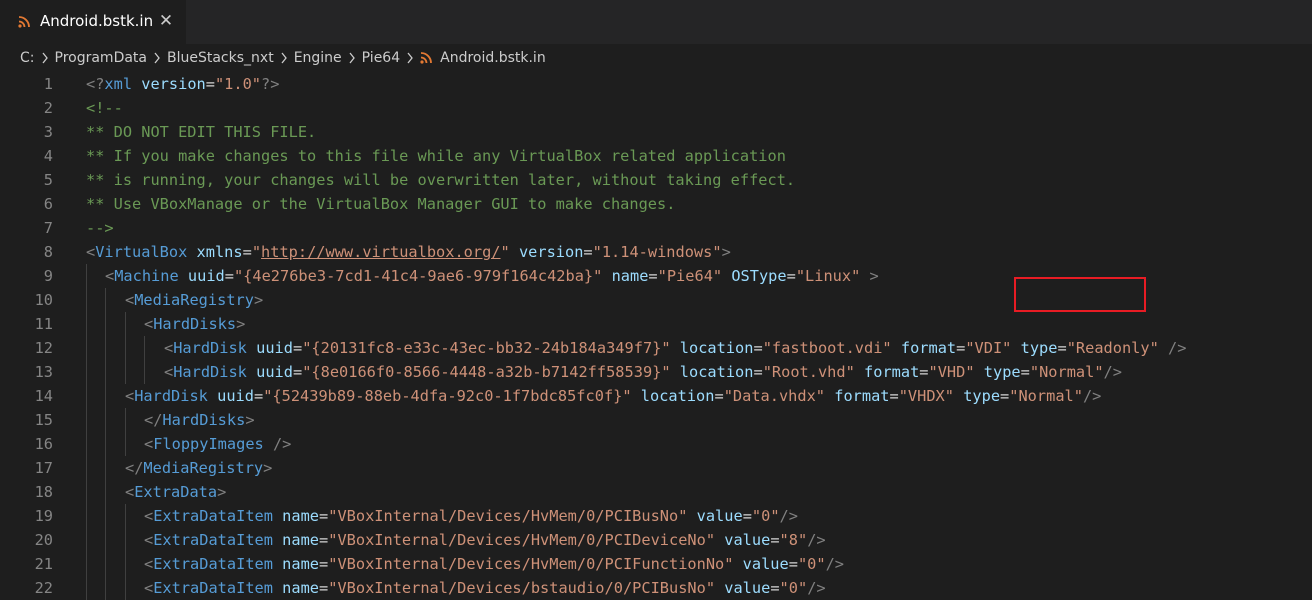 The image size is (1312, 600). I want to click on breadcrumb-item-programdata: ProgramData, so click(101, 58).